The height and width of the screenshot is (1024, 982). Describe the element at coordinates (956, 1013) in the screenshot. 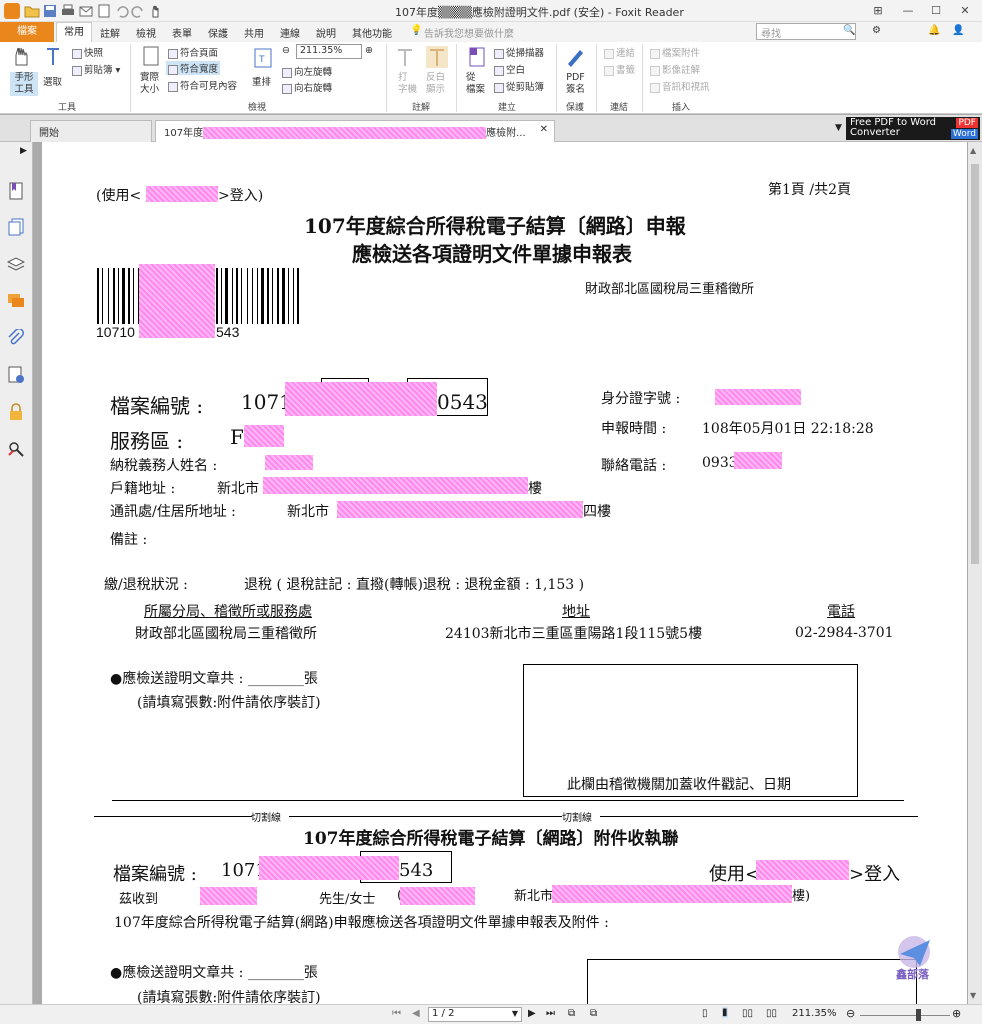

I see `zoom-in-status-icon: ⊕` at that location.